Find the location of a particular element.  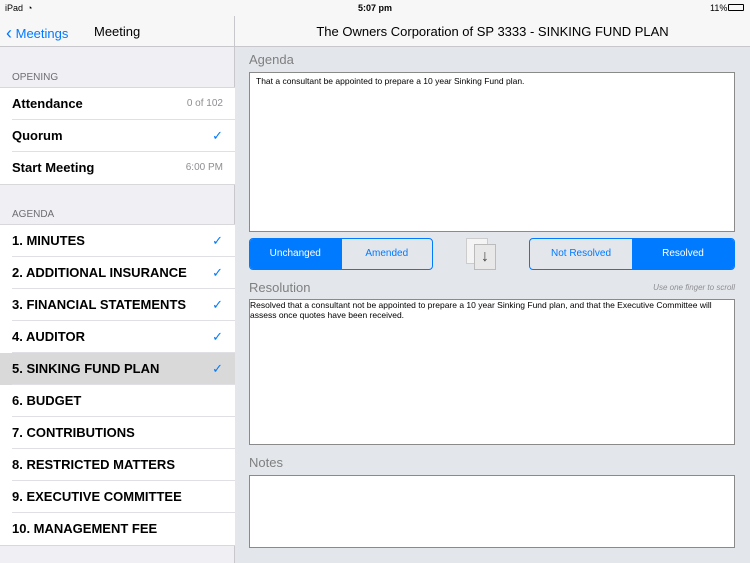

status-bar: iPad ◔ 5:07 pm 11% is located at coordinates (375, 8).